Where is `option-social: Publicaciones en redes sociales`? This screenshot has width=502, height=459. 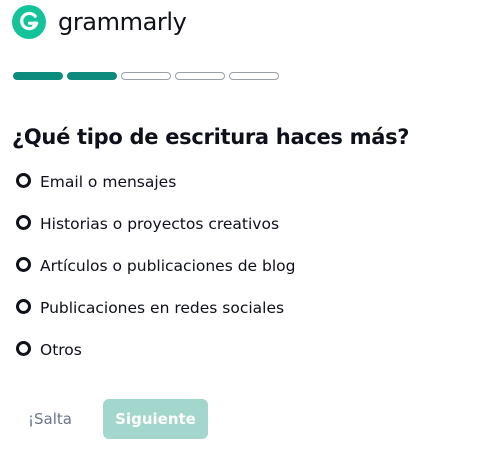
option-social: Publicaciones en redes sociales is located at coordinates (156, 308).